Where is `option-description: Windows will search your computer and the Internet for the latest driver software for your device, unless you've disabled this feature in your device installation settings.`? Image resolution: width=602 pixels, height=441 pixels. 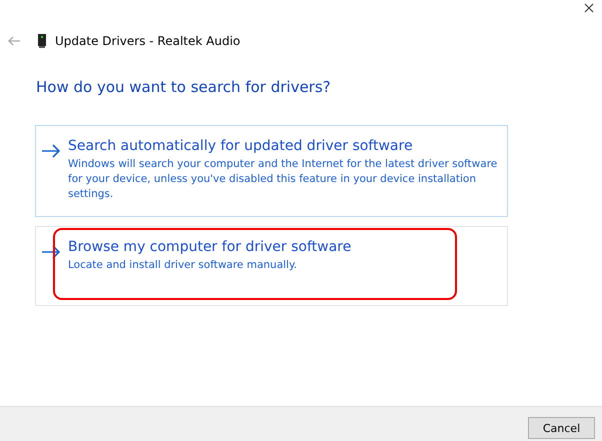
option-description: Windows will search your computer and the Internet for the latest driver software for your device, unless you've disabled this feature in your device installation settings. is located at coordinates (283, 179).